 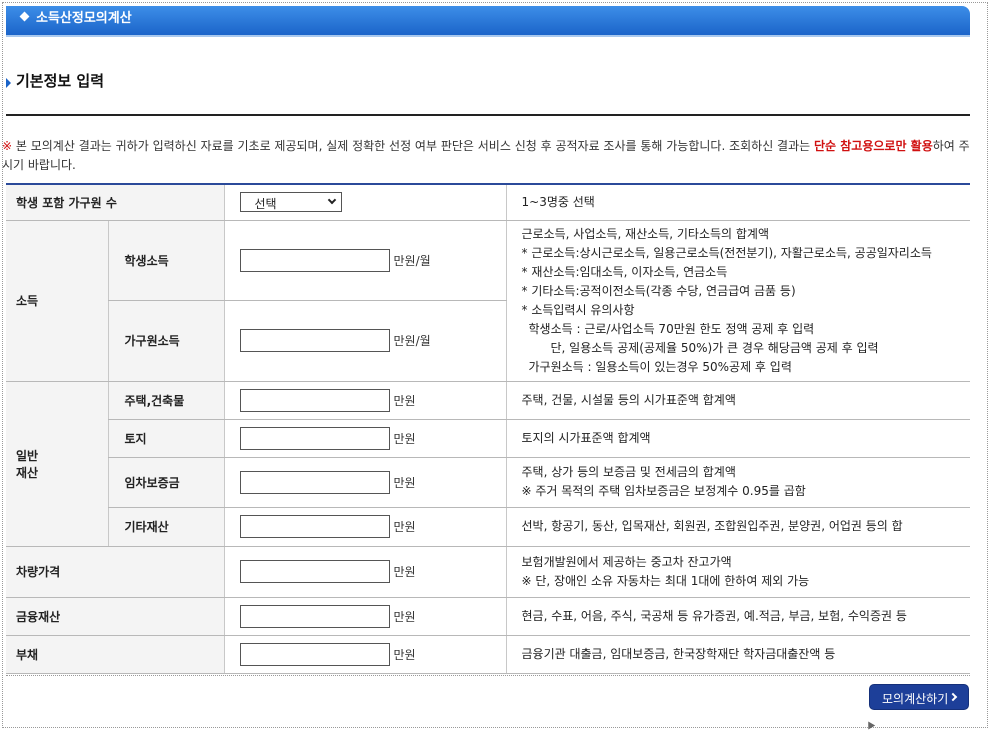 I want to click on desc-line: ※ 주거 목적의 주택 임차보증금은 보정계수 0.95를 곱함, so click(x=663, y=491).